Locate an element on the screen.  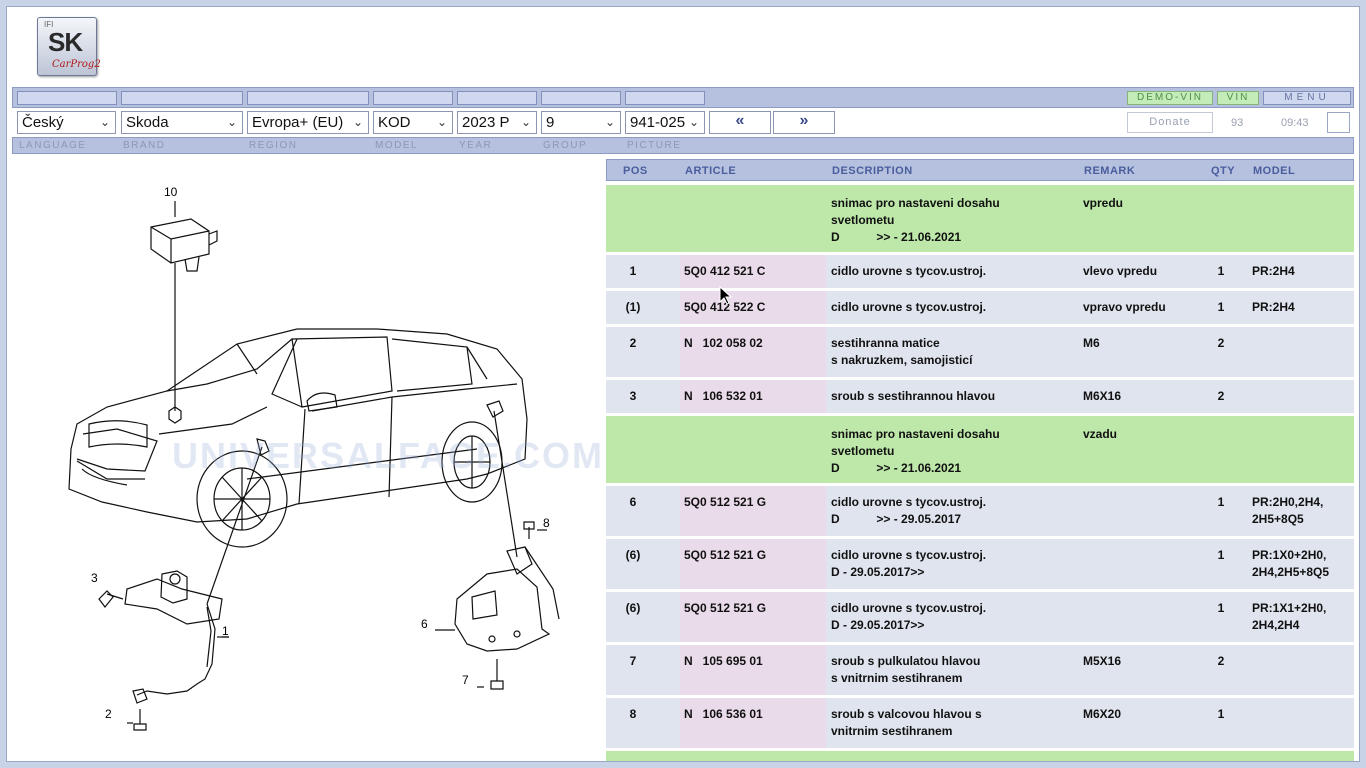
col-pos: POS is located at coordinates (635, 171).